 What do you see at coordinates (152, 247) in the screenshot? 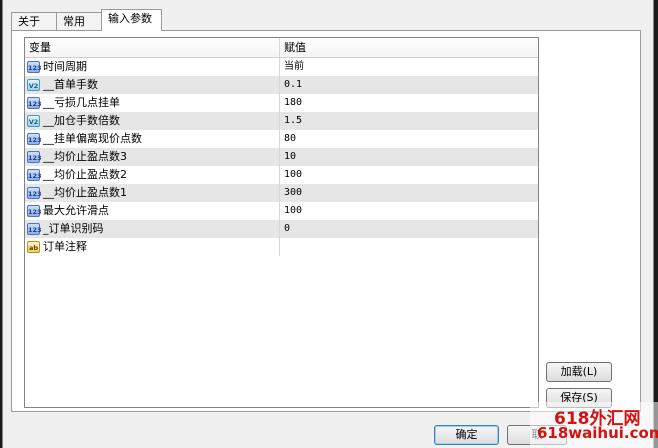
I see `variable-cell: ab 订单注释` at bounding box center [152, 247].